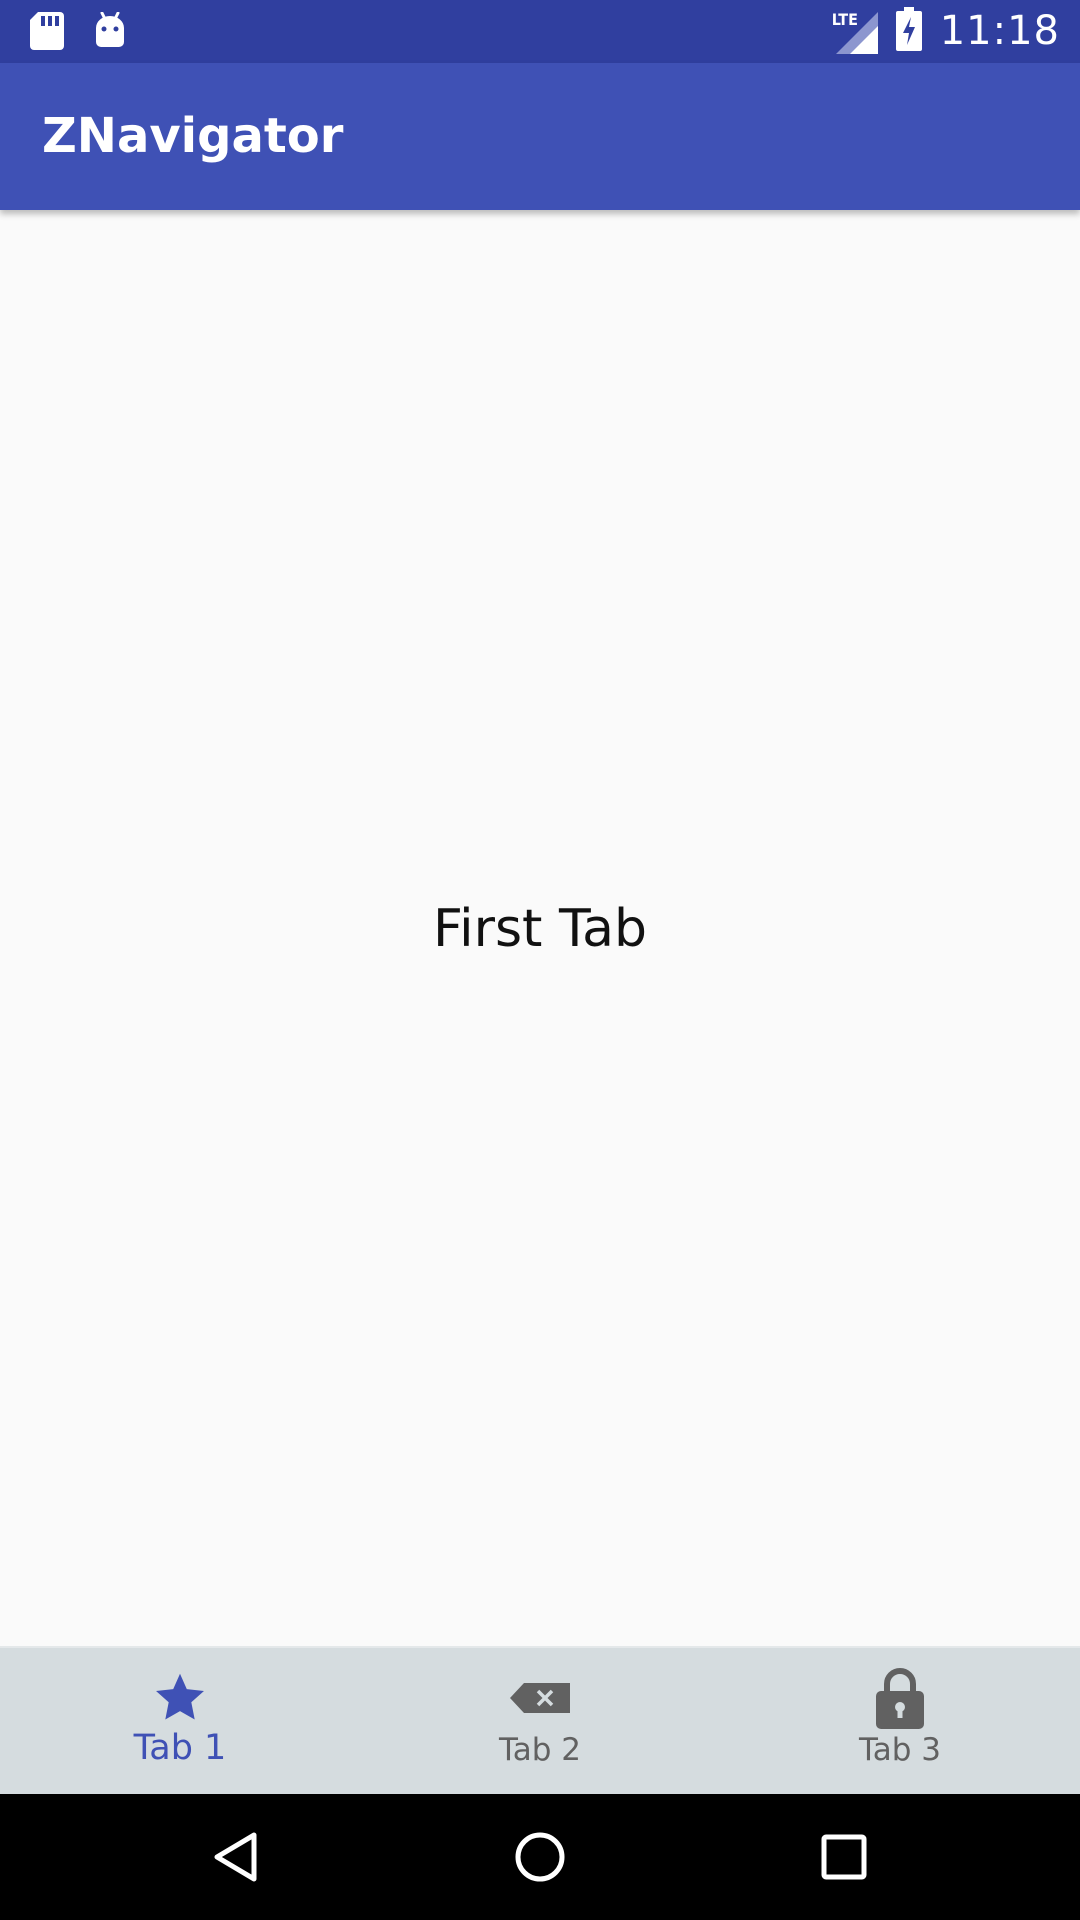 The height and width of the screenshot is (1920, 1080). Describe the element at coordinates (78, 32) in the screenshot. I see `status-notifications` at that location.